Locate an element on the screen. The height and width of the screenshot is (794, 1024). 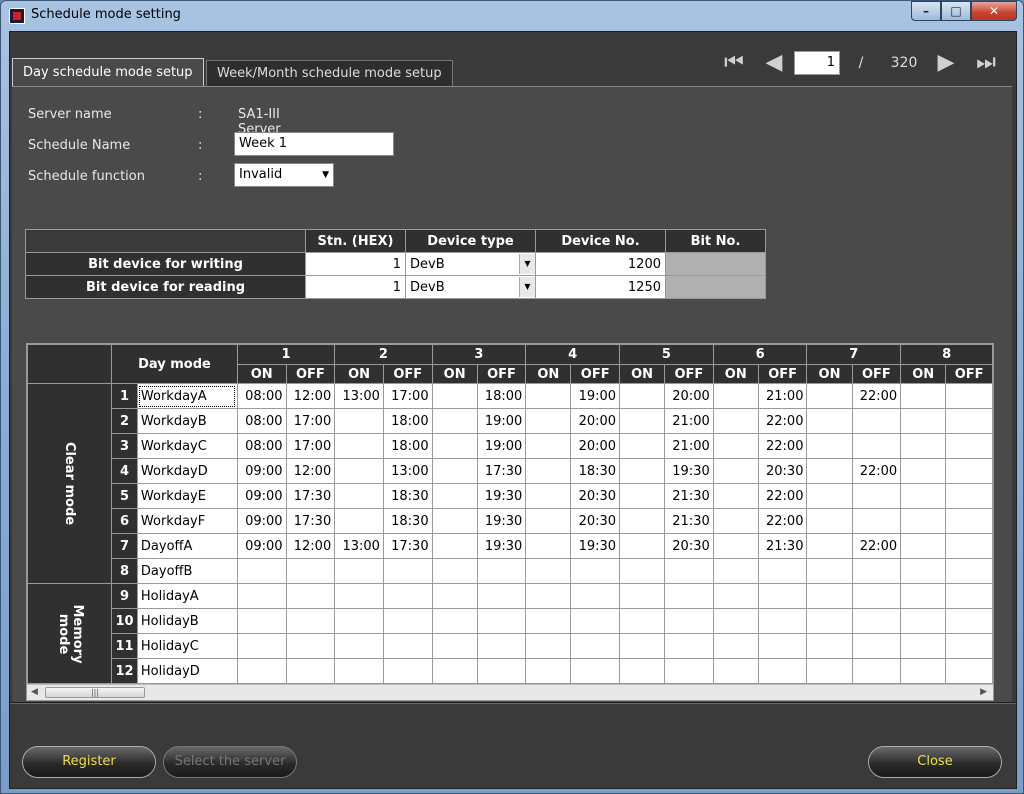
day-mode-name-cell: WorkdayC is located at coordinates (187, 446).